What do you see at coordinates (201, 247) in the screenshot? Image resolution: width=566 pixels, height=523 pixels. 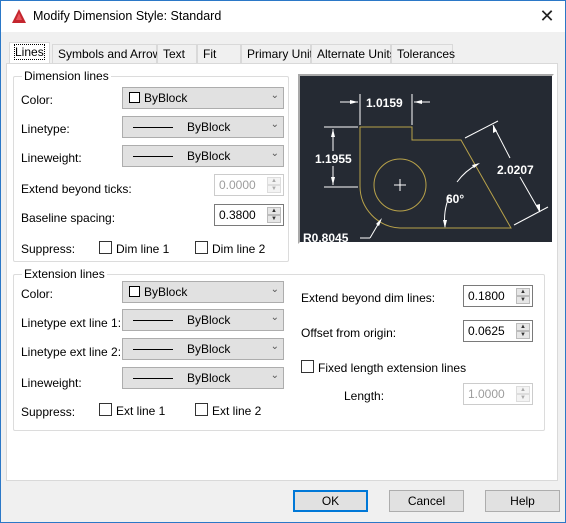 I see `dim-line2-checkbox` at bounding box center [201, 247].